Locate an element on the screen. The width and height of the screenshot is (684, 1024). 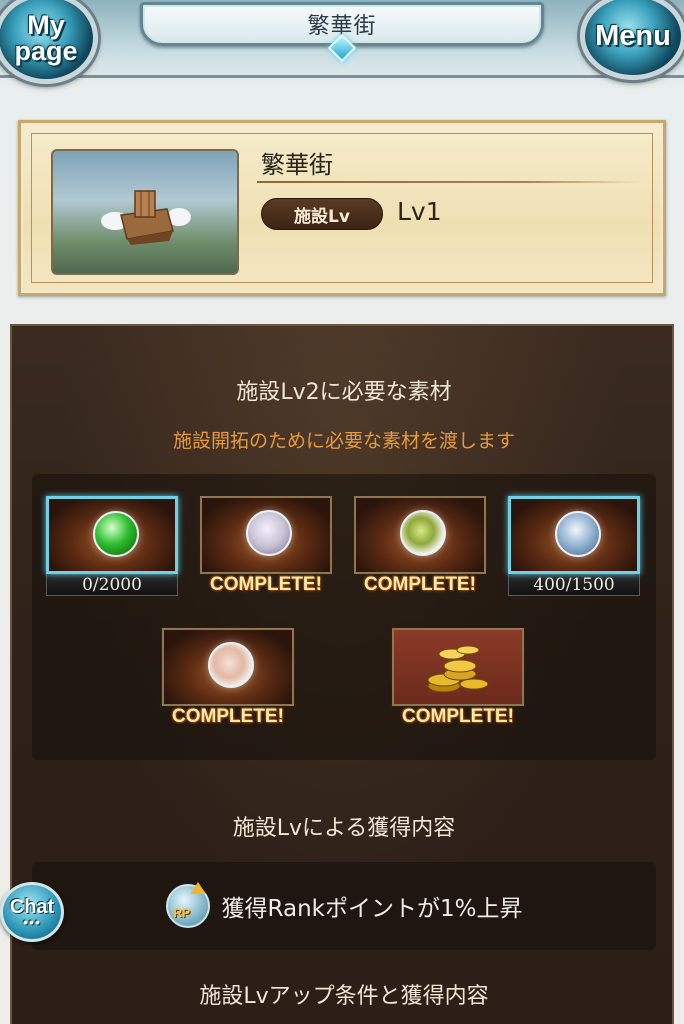
benefit-row: RP 獲得Rankポイントが1%上昇 is located at coordinates (344, 906).